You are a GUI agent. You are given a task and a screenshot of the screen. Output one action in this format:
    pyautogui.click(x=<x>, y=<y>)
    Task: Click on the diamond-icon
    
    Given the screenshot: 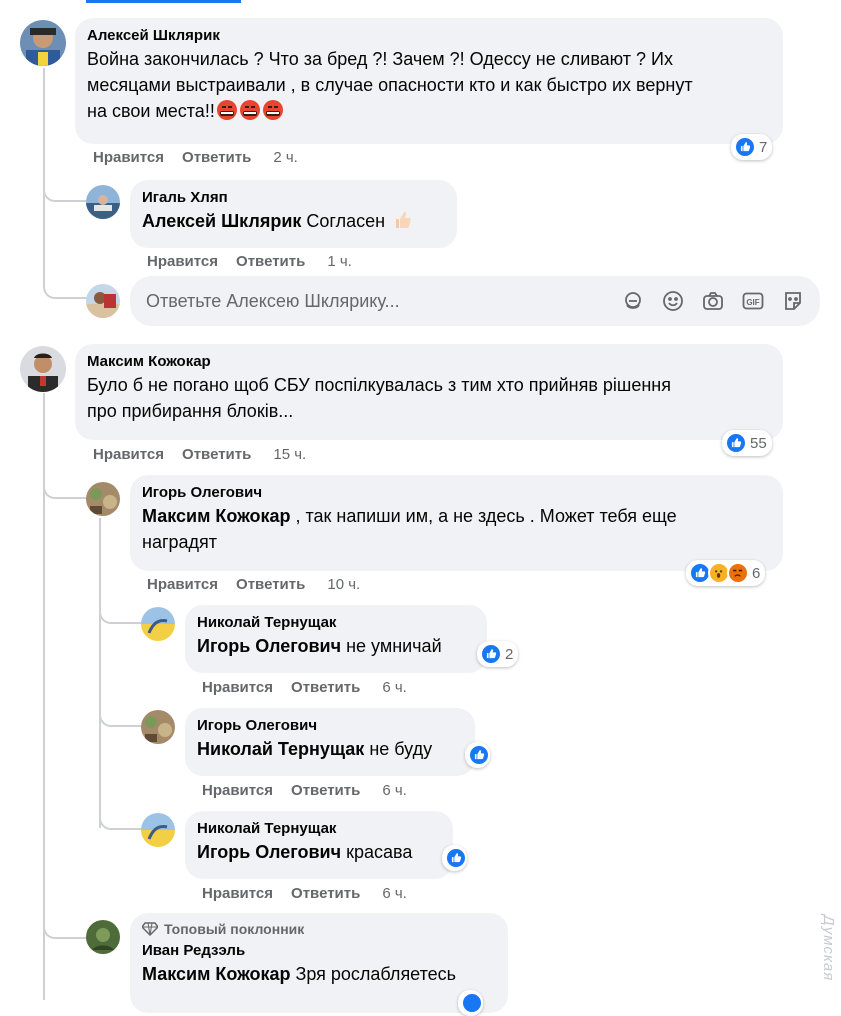 What is the action you would take?
    pyautogui.click(x=150, y=929)
    